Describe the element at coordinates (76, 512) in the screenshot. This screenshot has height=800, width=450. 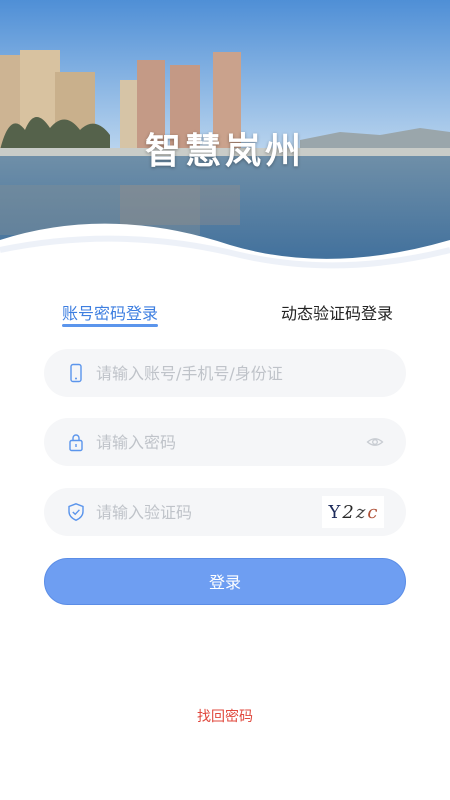
I see `shield-icon` at that location.